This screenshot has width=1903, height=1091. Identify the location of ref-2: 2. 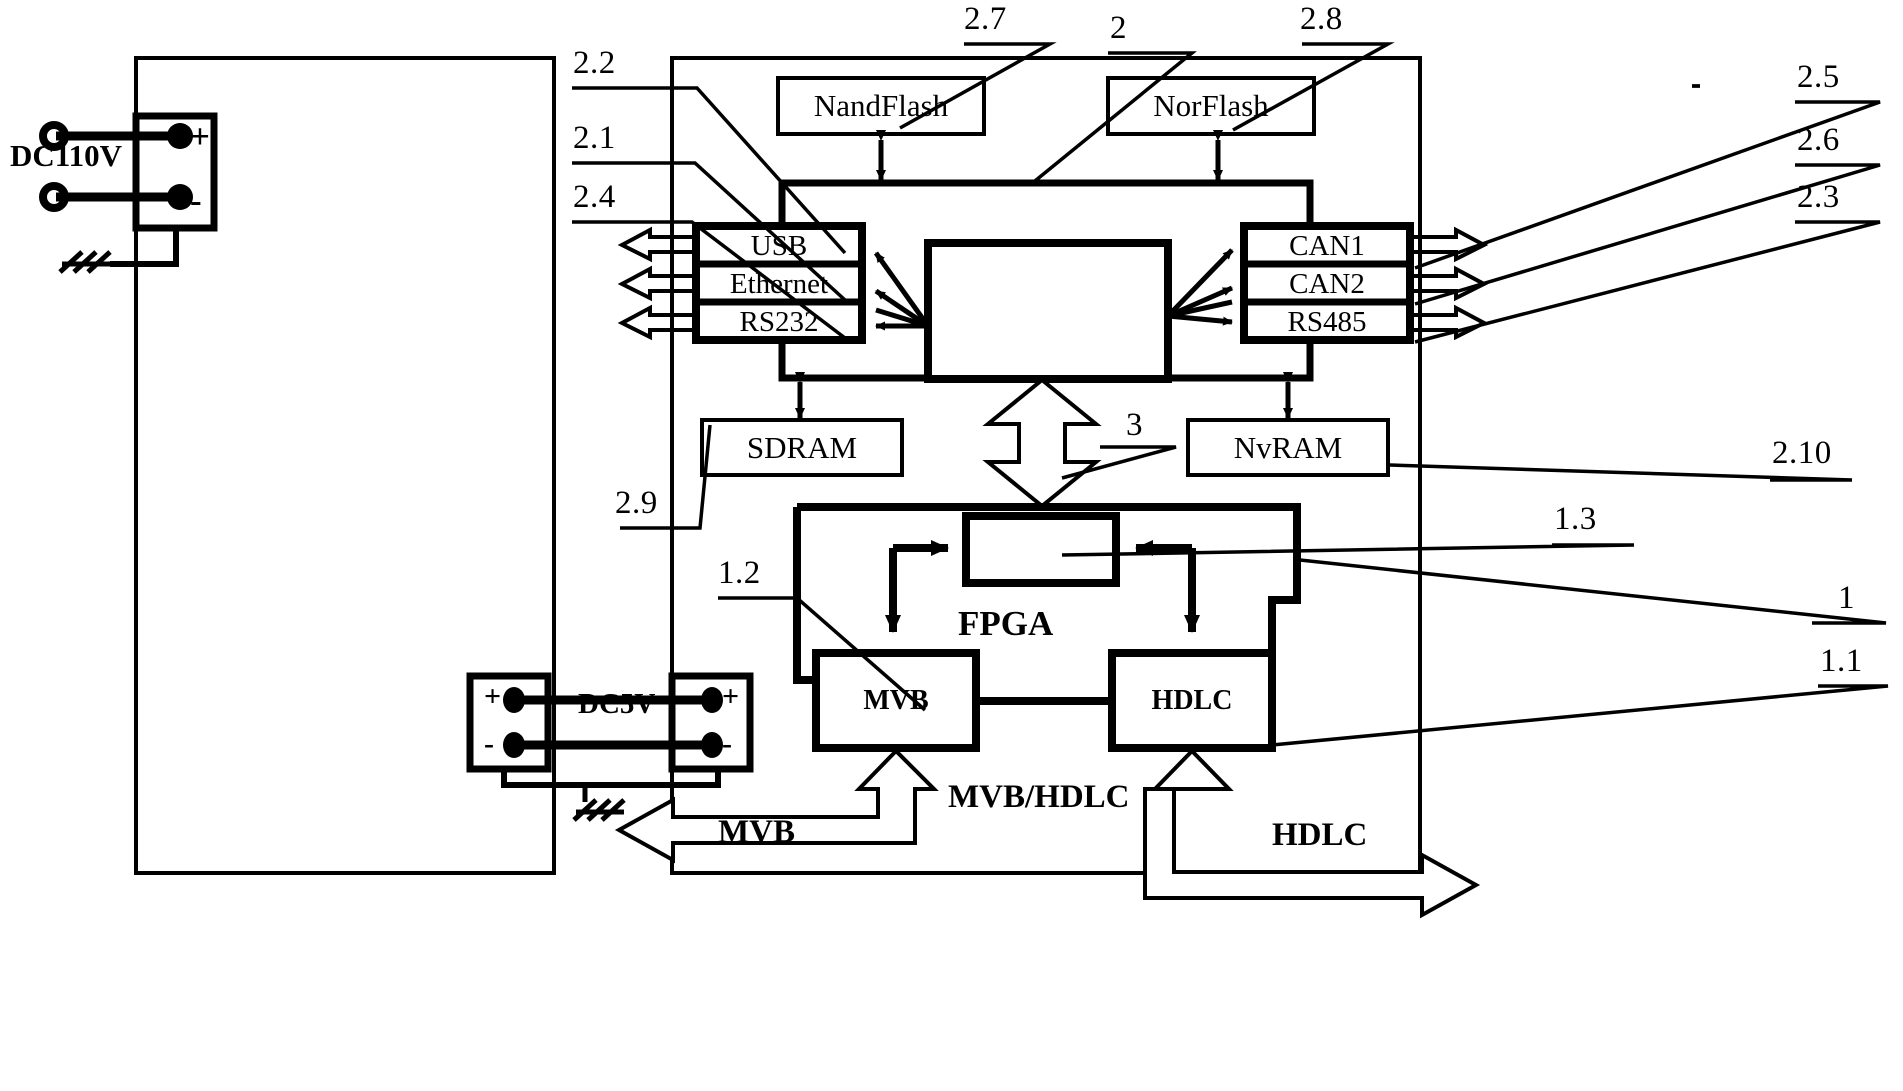
(1118, 28).